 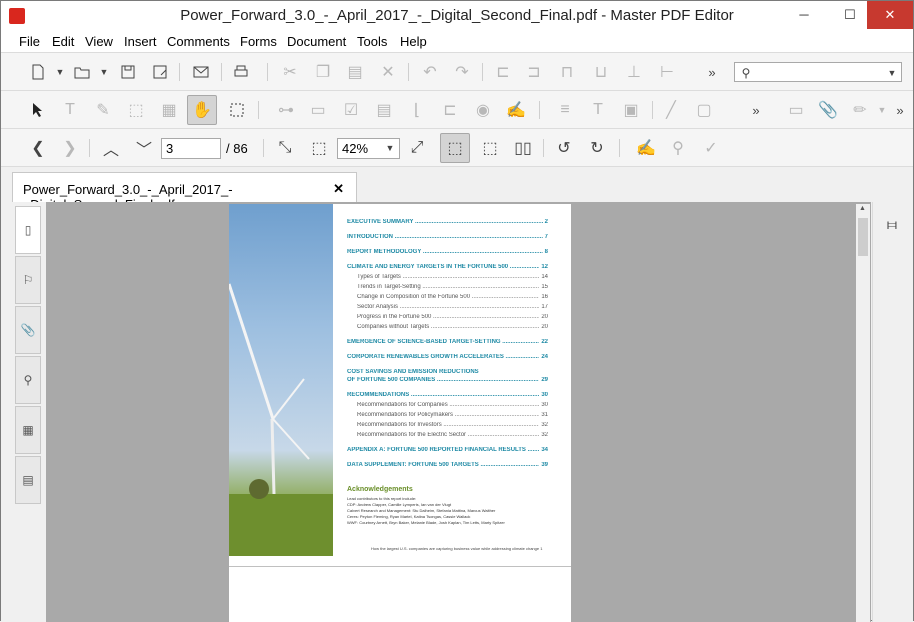 What do you see at coordinates (286, 110) in the screenshot?
I see `link-tool-icon: ⊶` at bounding box center [286, 110].